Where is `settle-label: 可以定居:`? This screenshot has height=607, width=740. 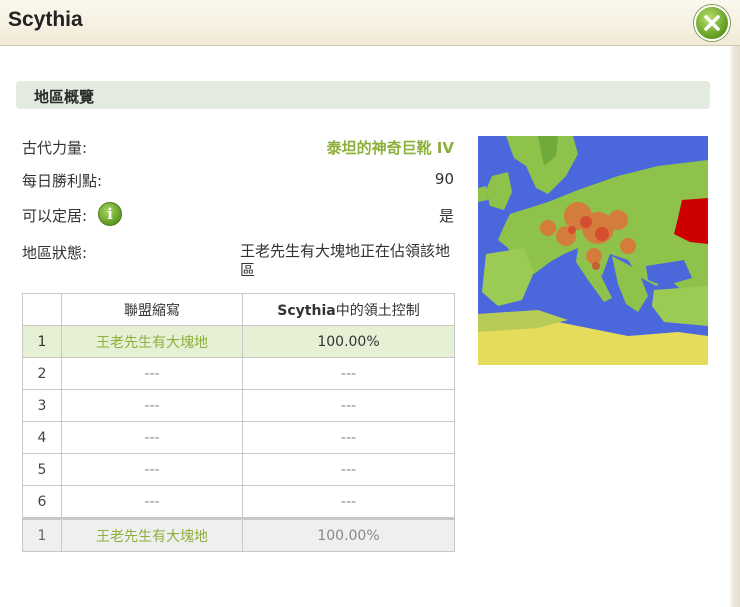 settle-label: 可以定居: is located at coordinates (55, 216).